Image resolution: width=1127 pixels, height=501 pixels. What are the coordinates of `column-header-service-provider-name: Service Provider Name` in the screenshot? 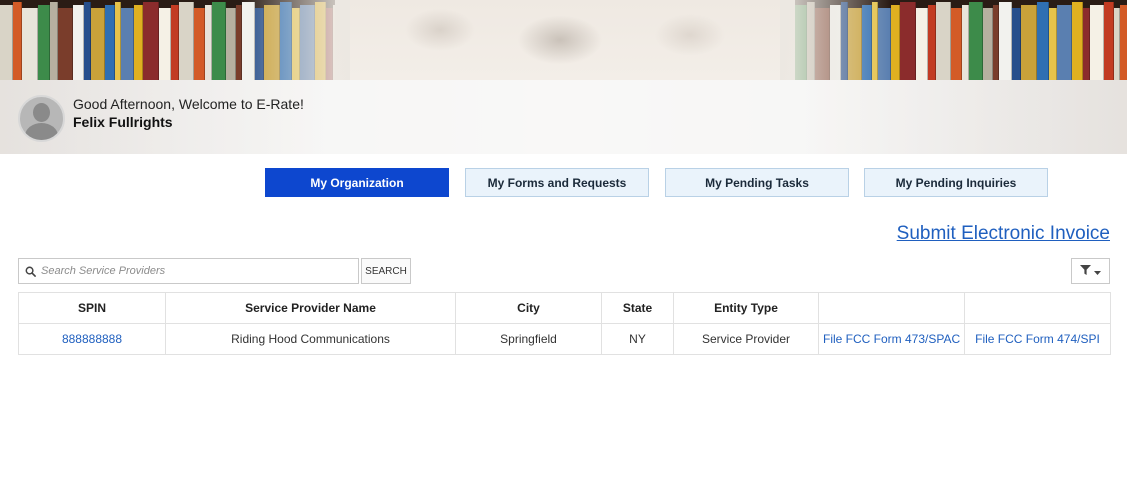 It's located at (310, 308).